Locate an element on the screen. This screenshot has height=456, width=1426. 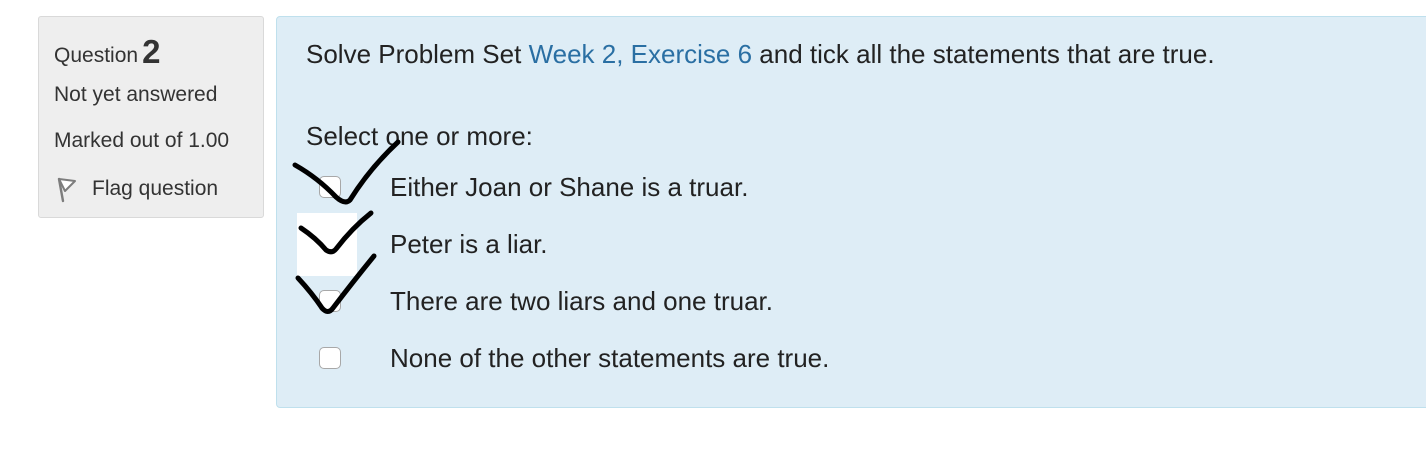
flag-icon is located at coordinates (66, 189).